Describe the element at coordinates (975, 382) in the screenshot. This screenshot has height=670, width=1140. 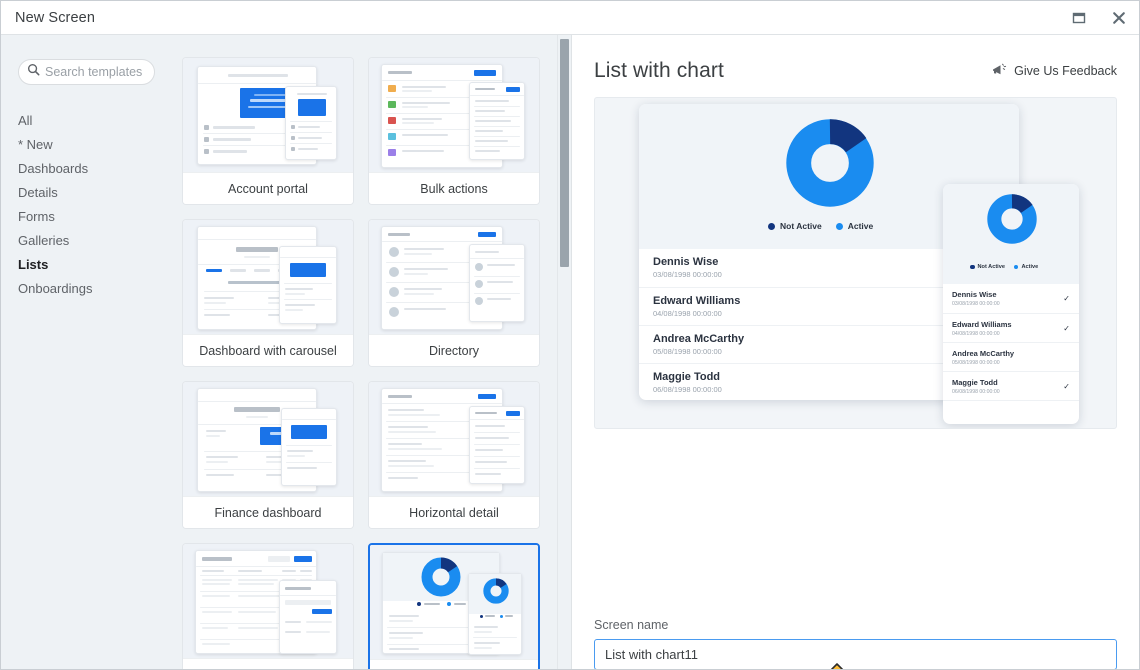
I see `list-item-name: Maggie Todd` at that location.